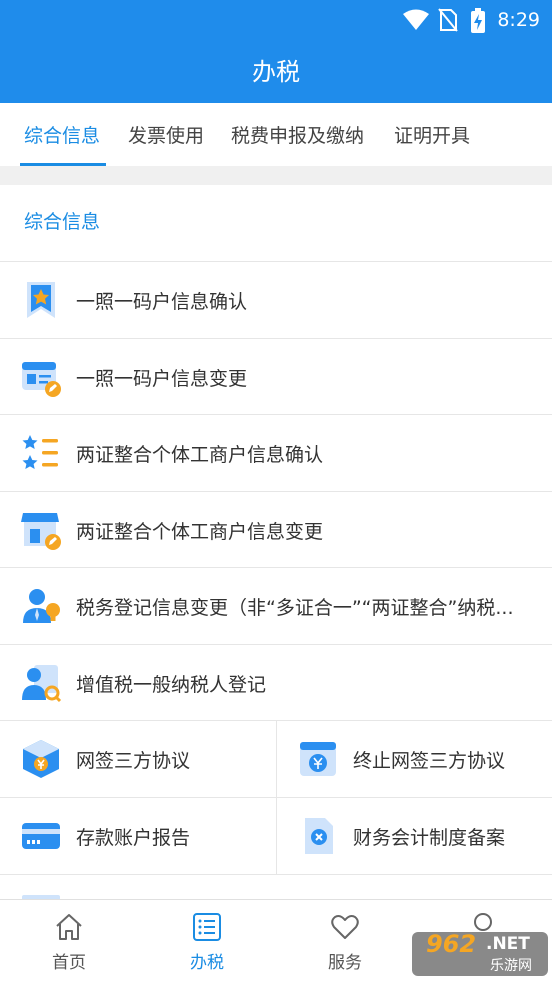 The width and height of the screenshot is (552, 981). What do you see at coordinates (41, 379) in the screenshot?
I see `id-card-edit-icon` at bounding box center [41, 379].